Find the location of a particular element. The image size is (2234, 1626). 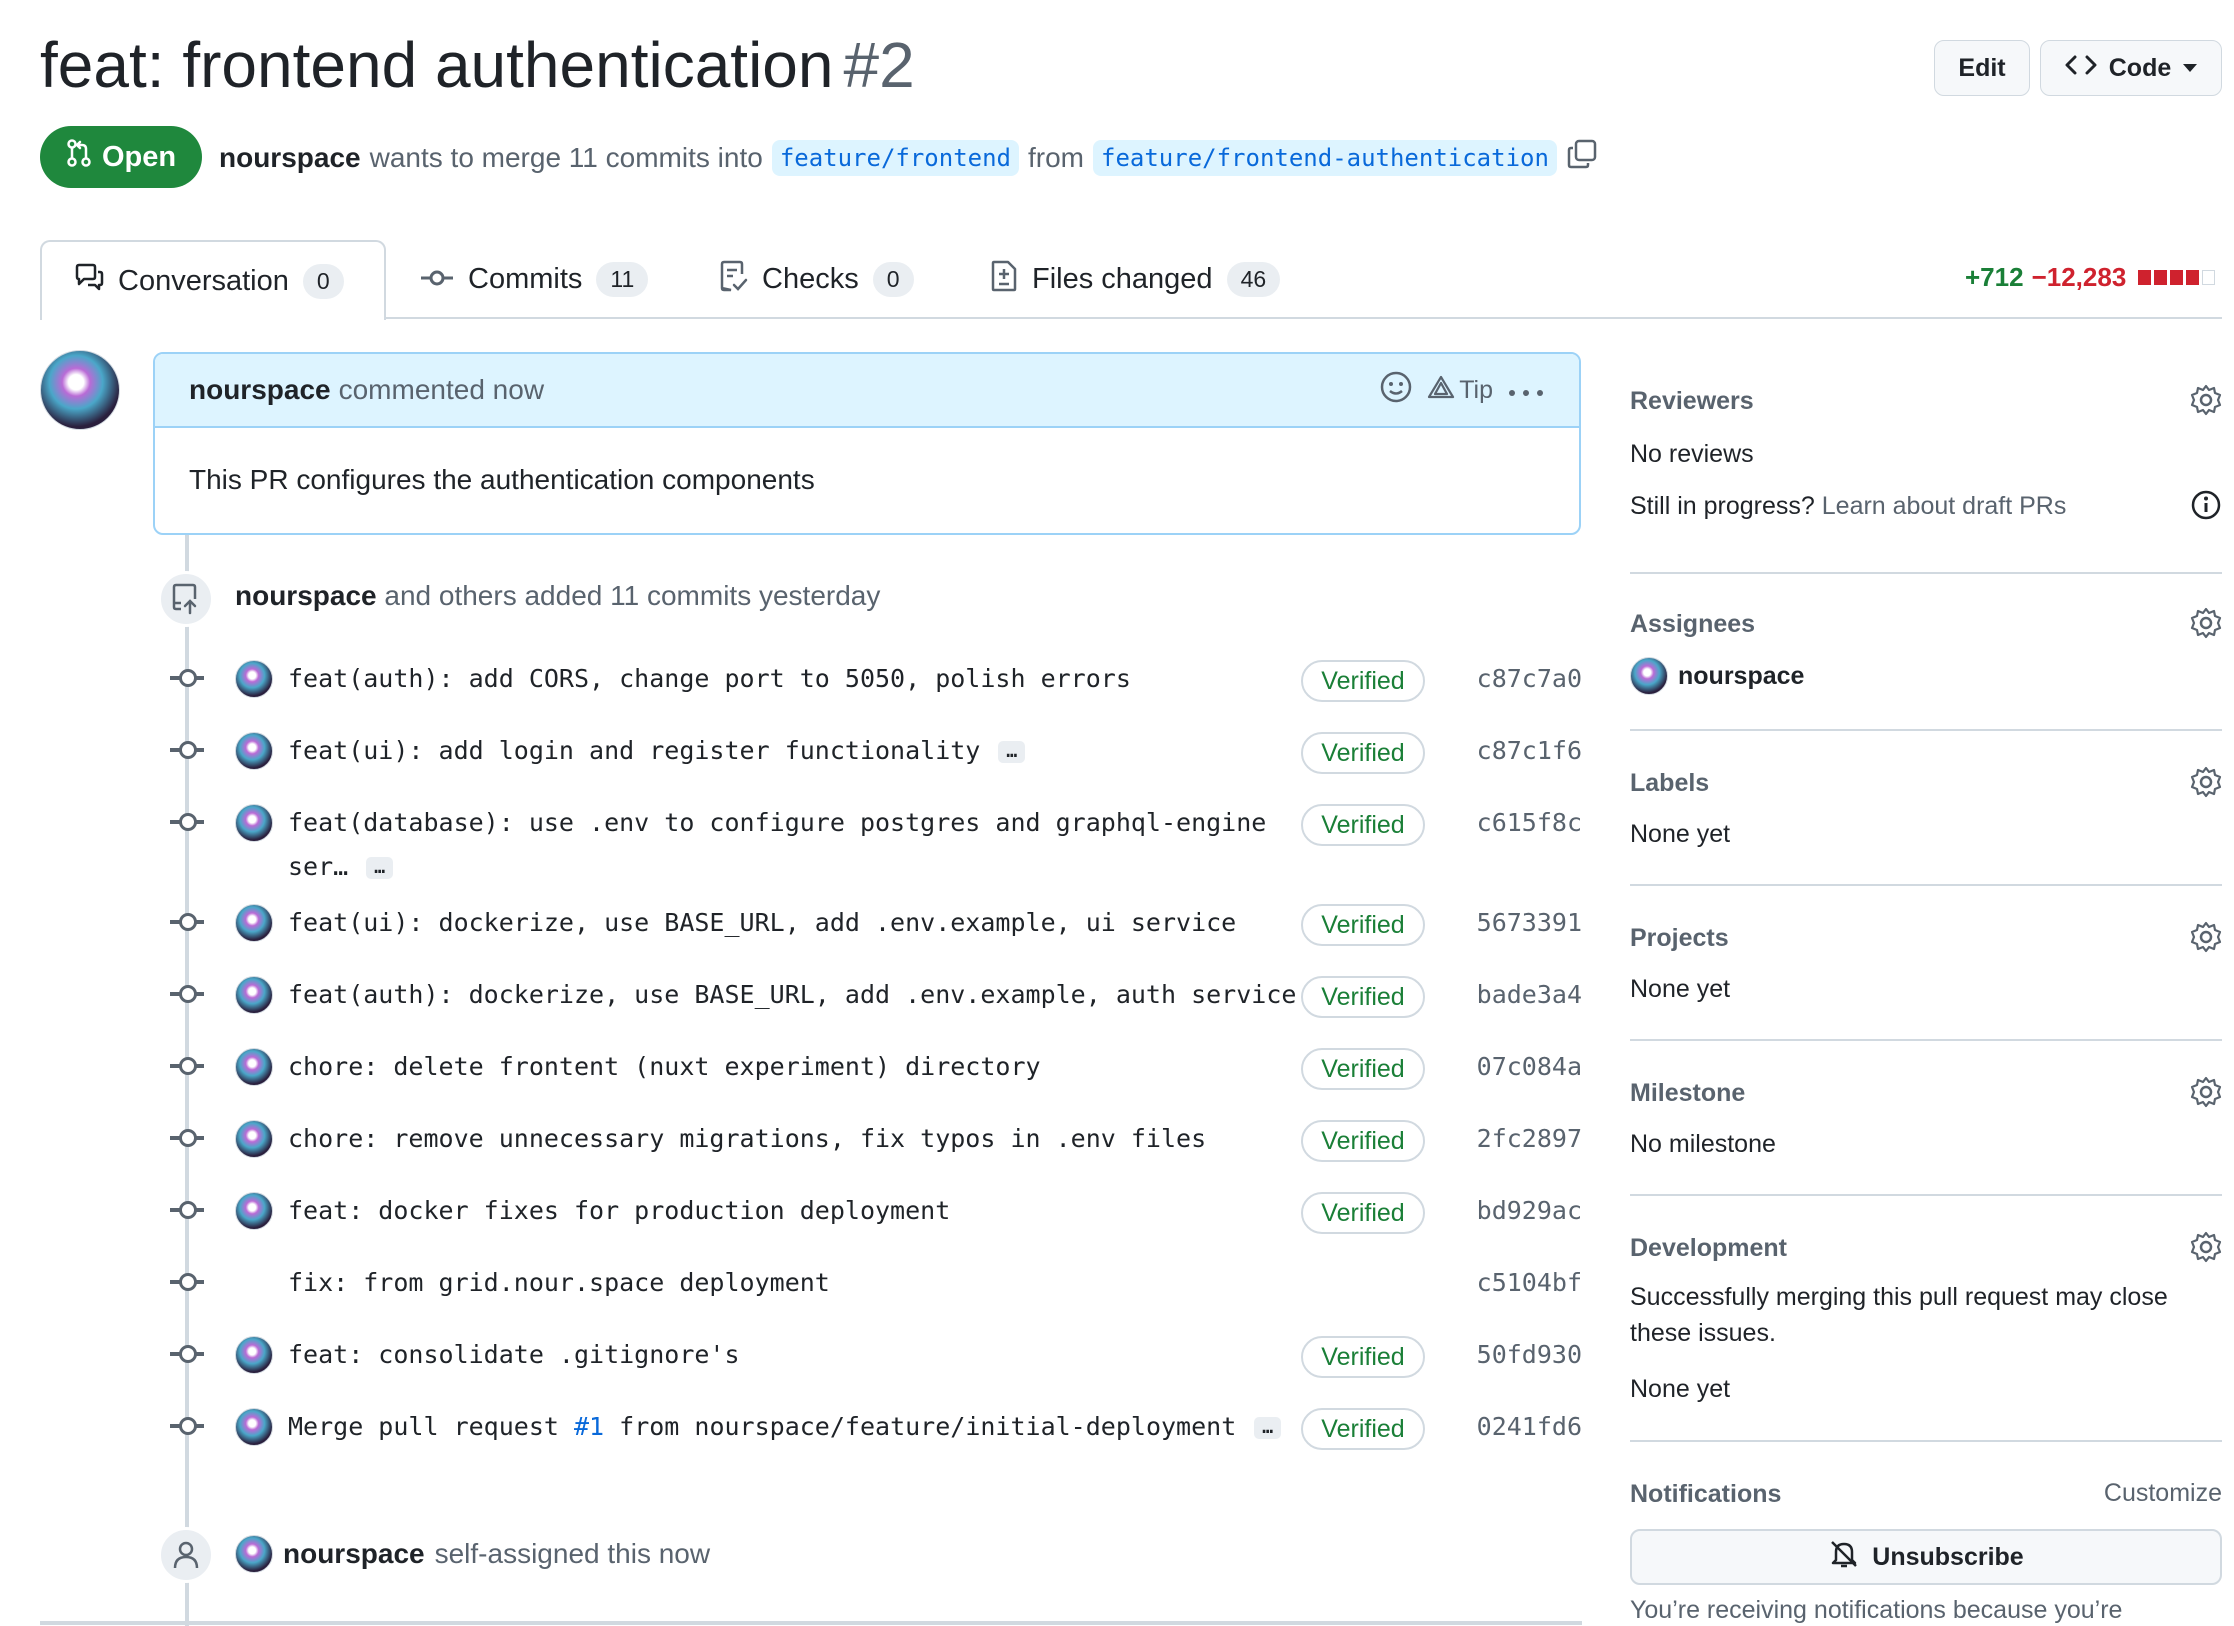

tab-checks: Checks 0 is located at coordinates (816, 279).